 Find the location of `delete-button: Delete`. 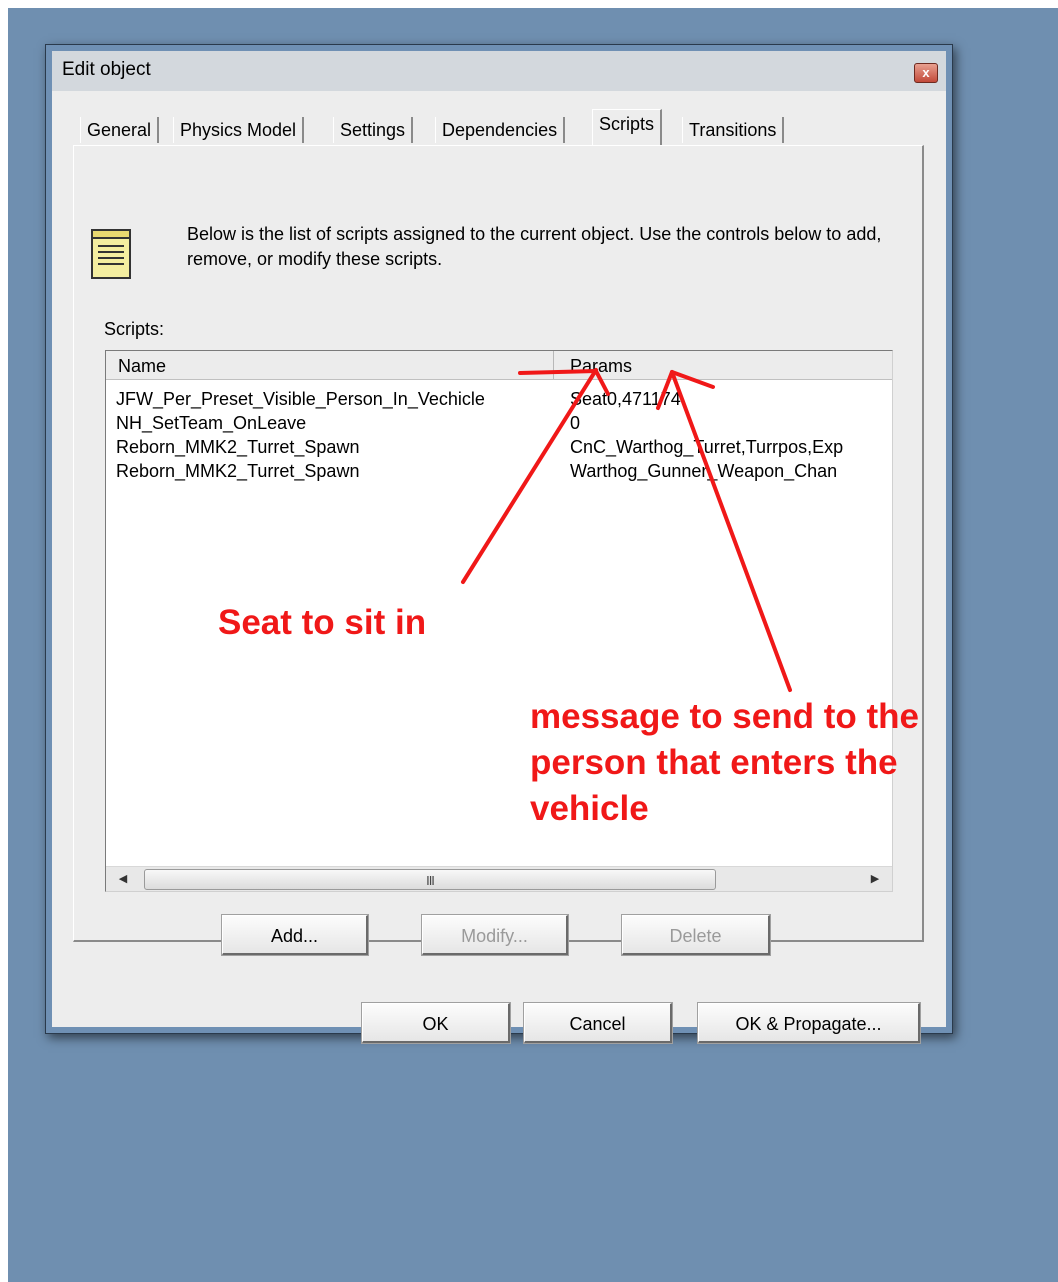

delete-button: Delete is located at coordinates (696, 935).